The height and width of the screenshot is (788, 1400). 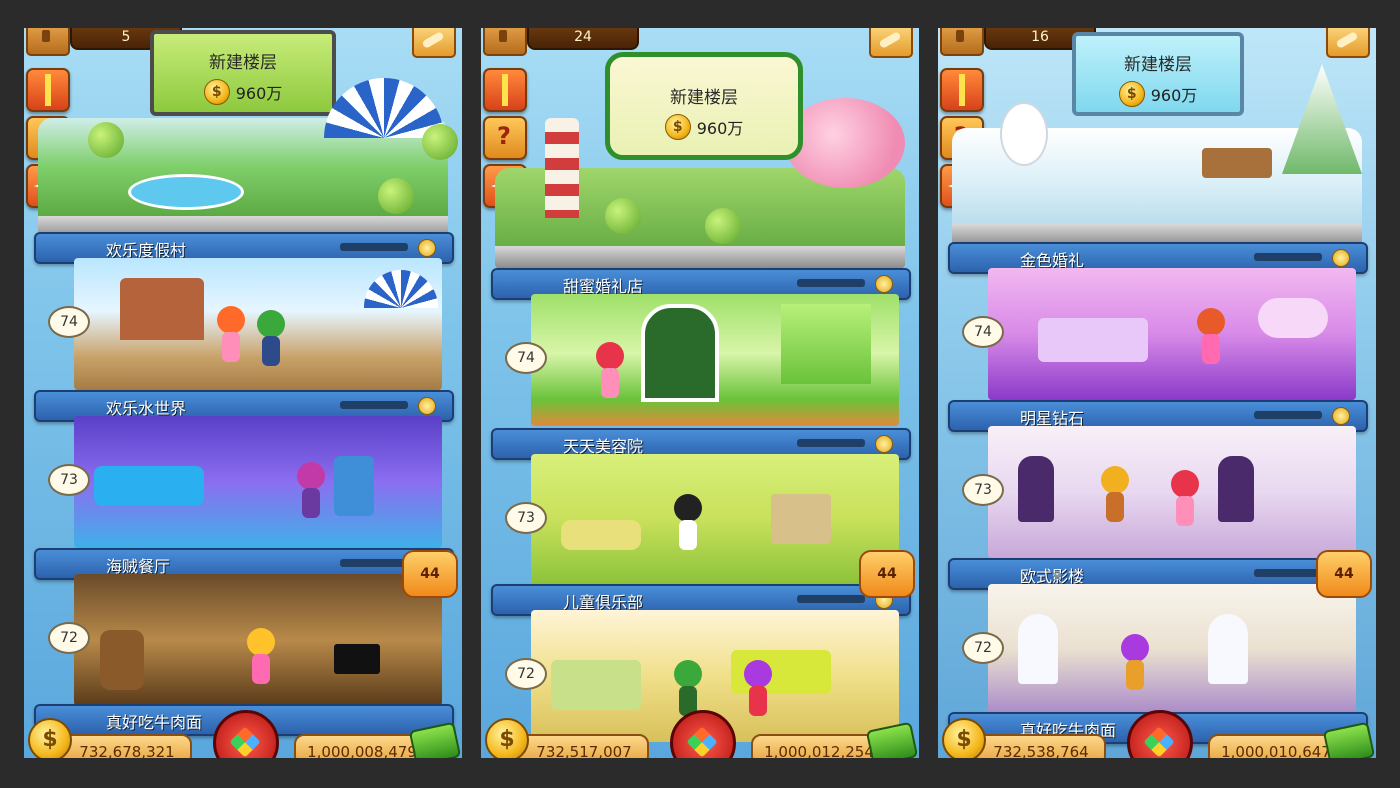 I want to click on floor-72: 海贼餐厅 72, so click(x=244, y=627).